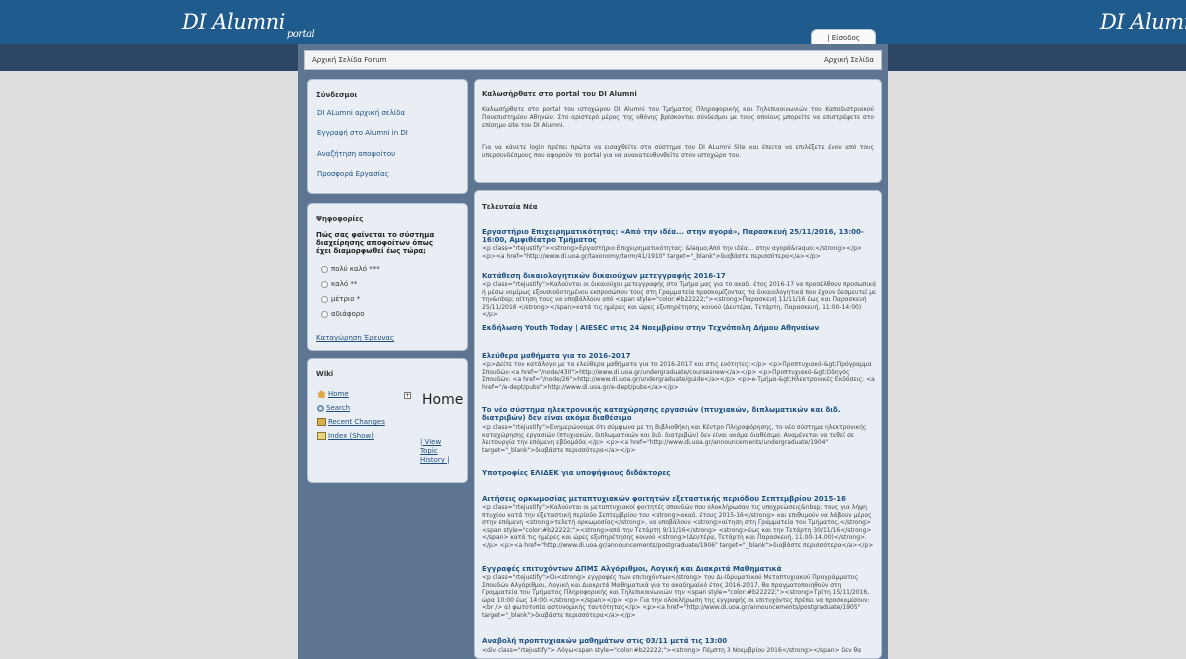 This screenshot has width=1186, height=659. Describe the element at coordinates (340, 219) in the screenshot. I see `polls-title: Ψηφοφορίες` at that location.